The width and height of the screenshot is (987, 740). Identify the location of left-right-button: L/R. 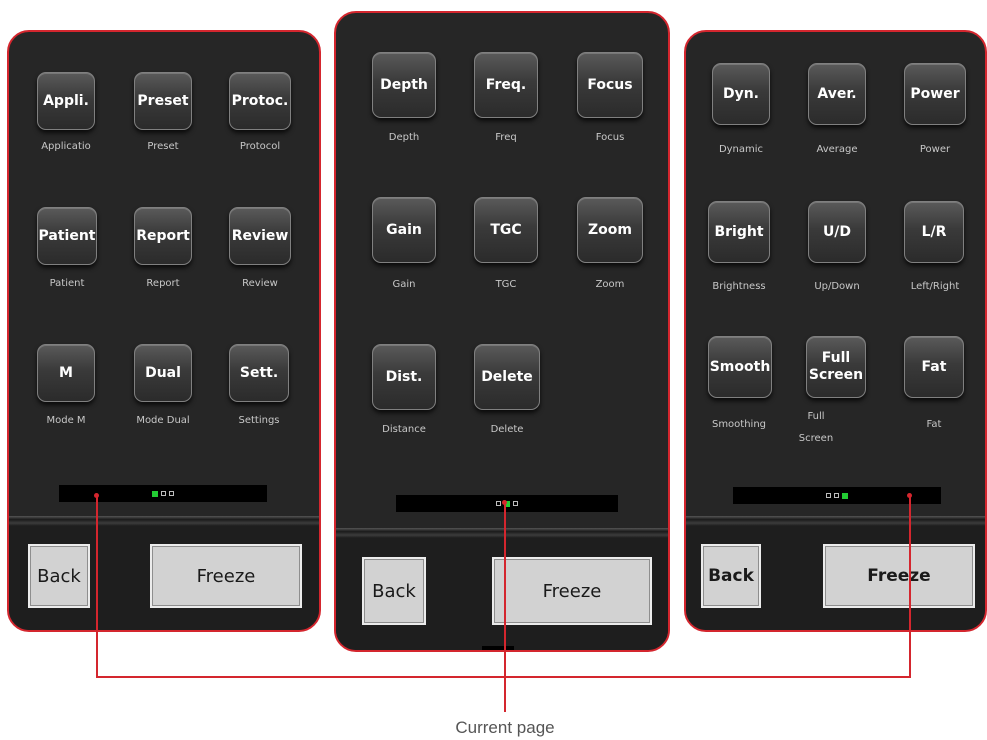
(934, 232).